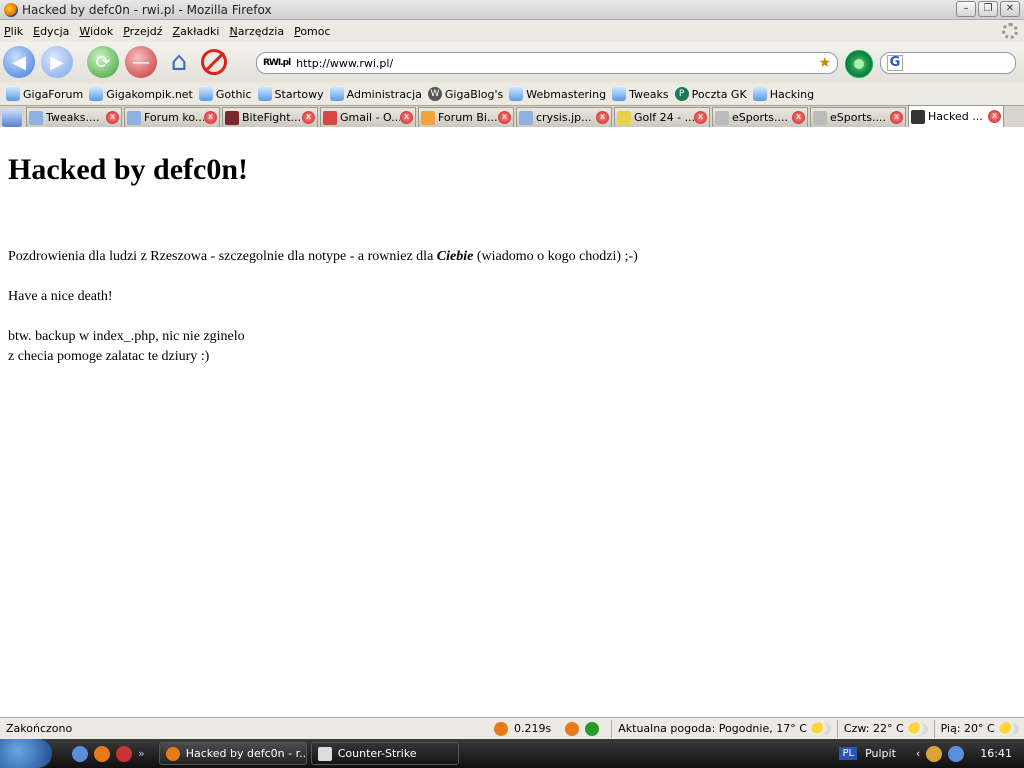  What do you see at coordinates (51, 31) in the screenshot?
I see `menu-edycja: Edycja` at bounding box center [51, 31].